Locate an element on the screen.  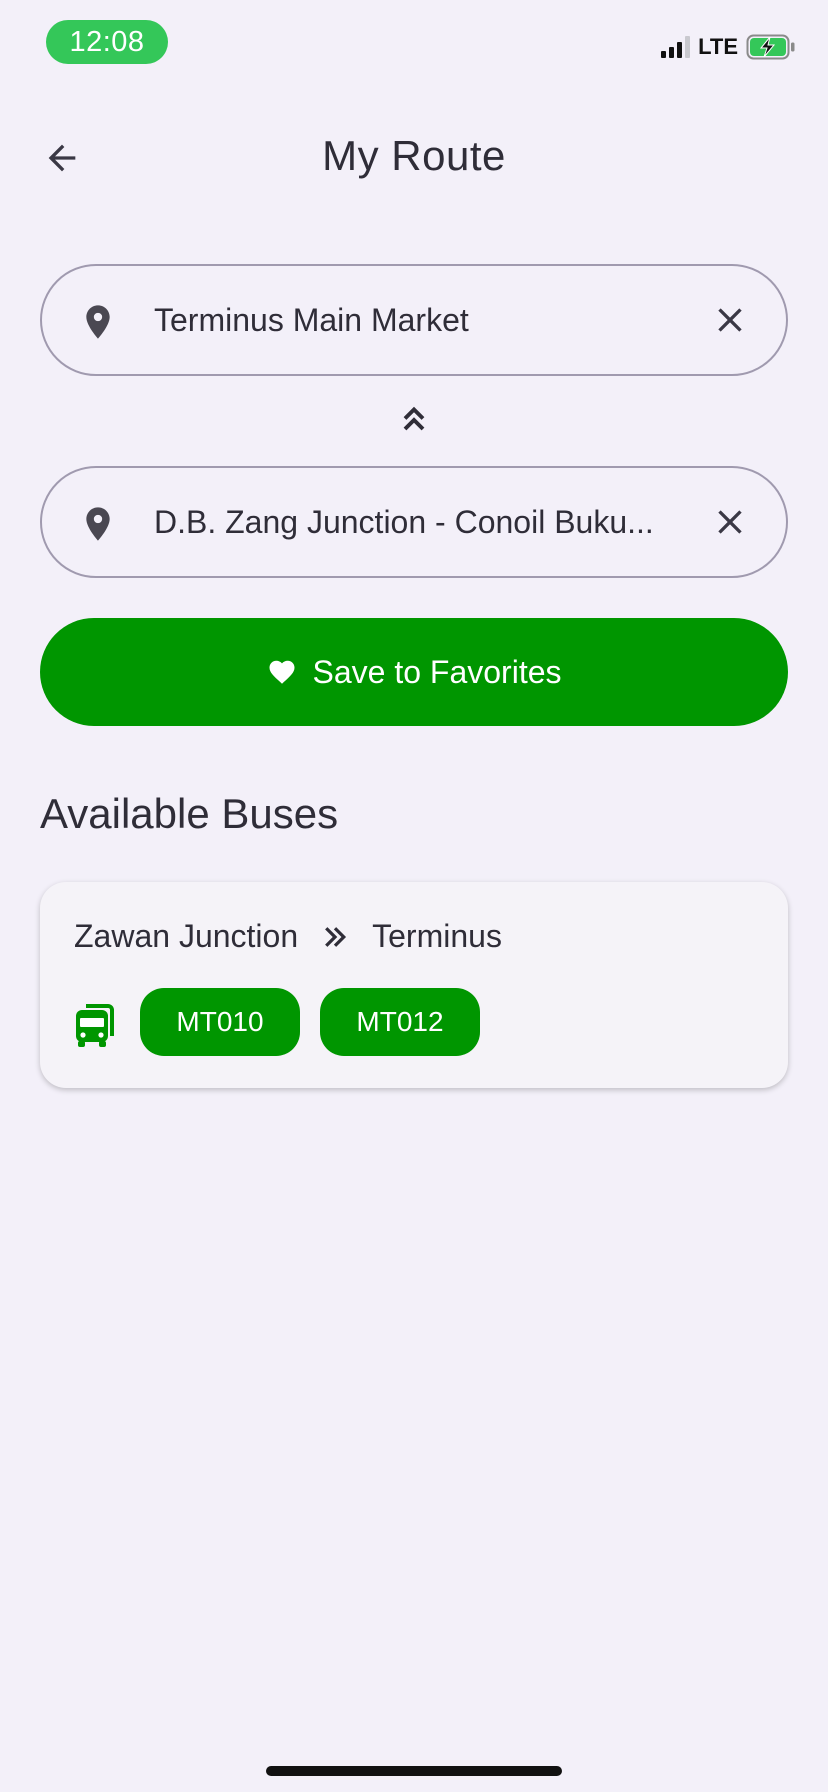
network-type: LTE is located at coordinates (718, 46).